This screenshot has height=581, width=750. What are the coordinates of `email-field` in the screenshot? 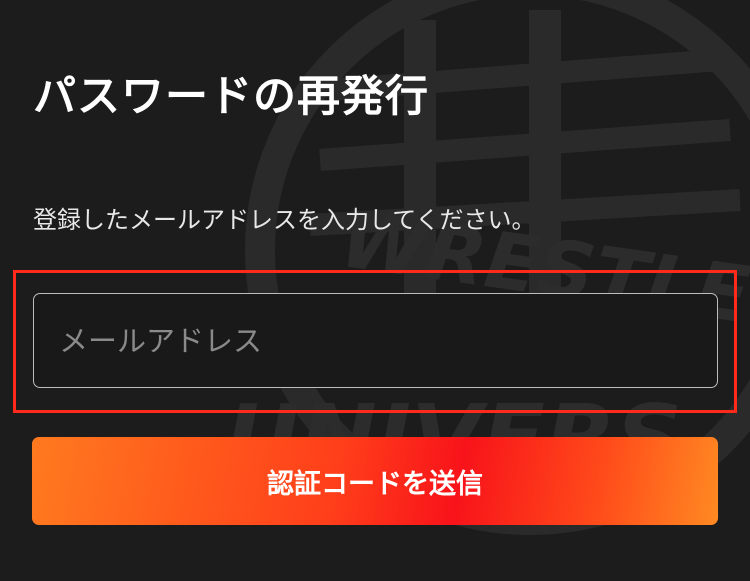 It's located at (375, 340).